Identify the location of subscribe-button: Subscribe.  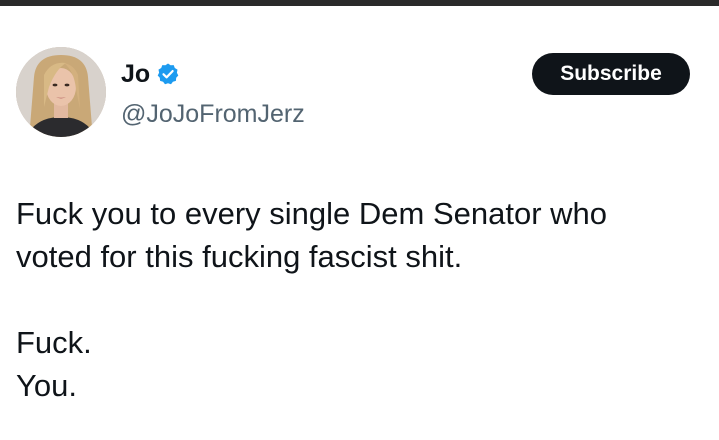
(611, 74).